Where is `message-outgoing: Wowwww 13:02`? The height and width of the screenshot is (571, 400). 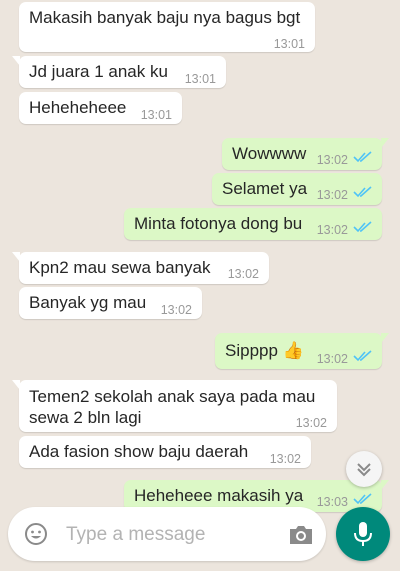 message-outgoing: Wowwww 13:02 is located at coordinates (305, 154).